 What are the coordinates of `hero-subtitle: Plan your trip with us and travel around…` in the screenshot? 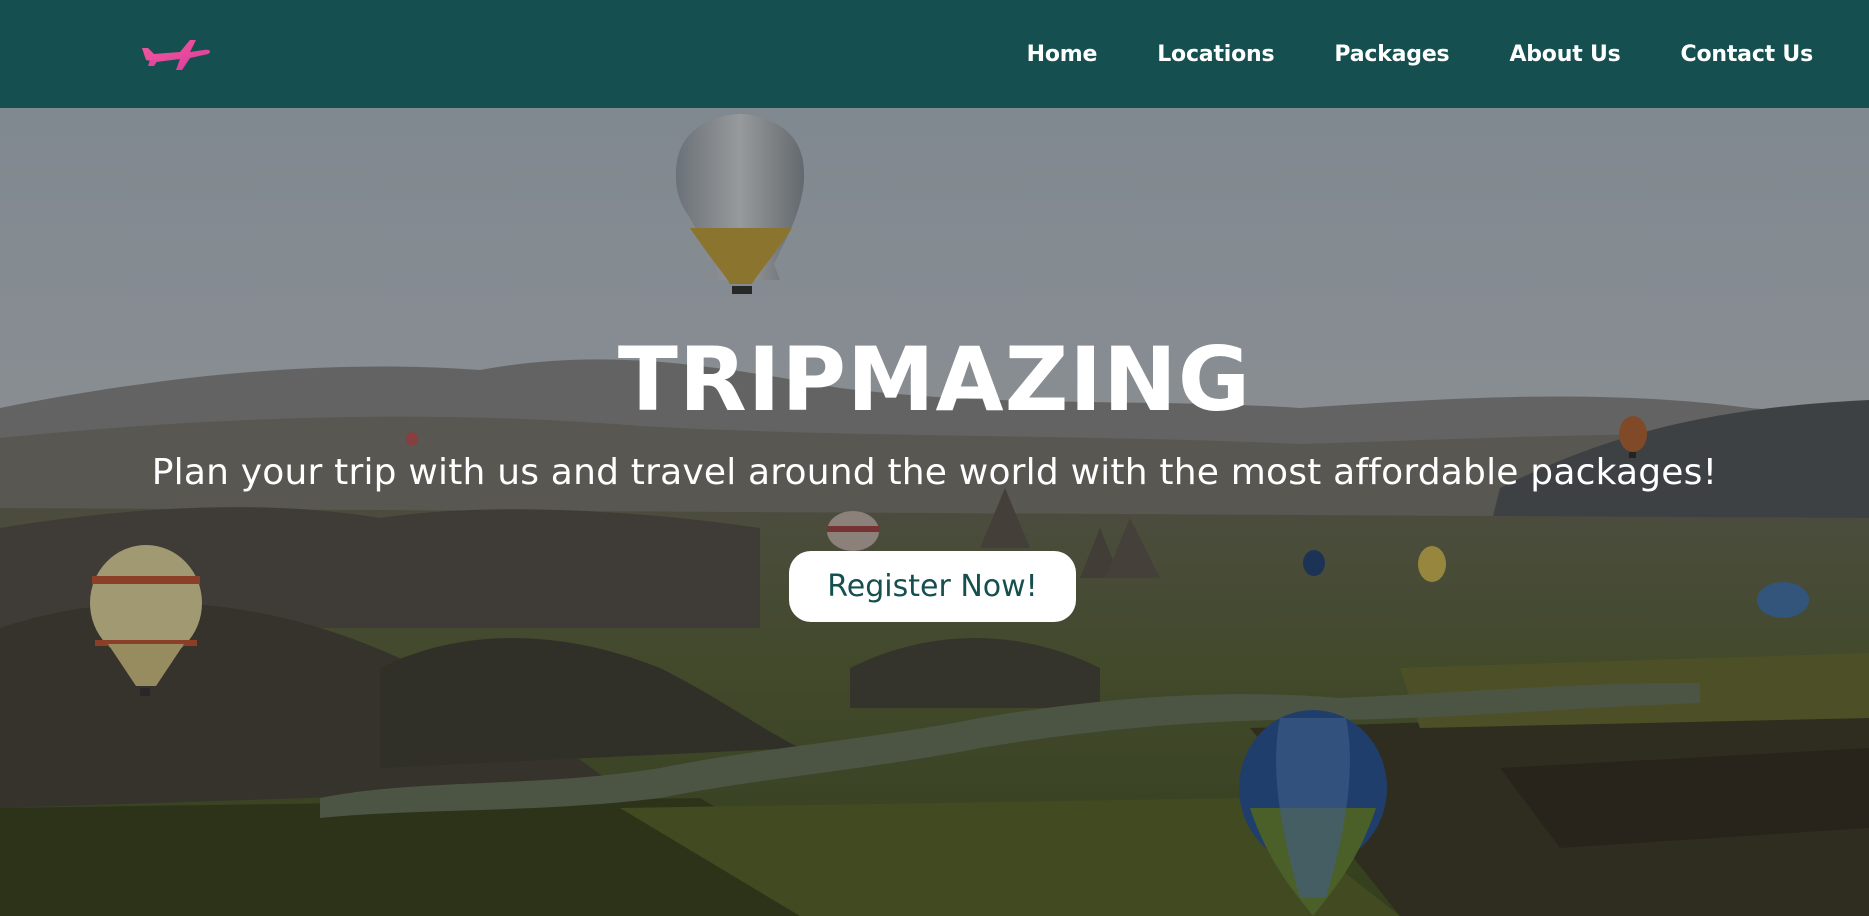 It's located at (934, 472).